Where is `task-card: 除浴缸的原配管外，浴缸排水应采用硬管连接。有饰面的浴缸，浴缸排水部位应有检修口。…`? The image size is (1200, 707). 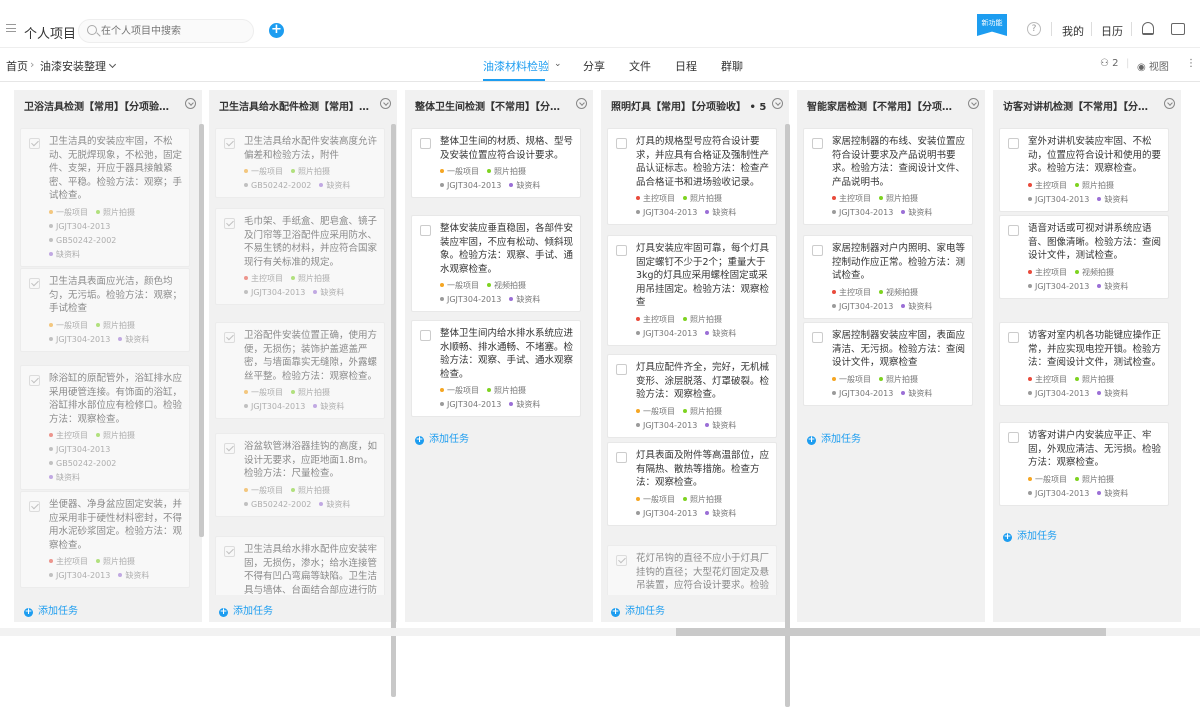 task-card: 除浴缸的原配管外，浴缸排水应采用硬管连接。有饰面的浴缸，浴缸排水部位应有检修口。… is located at coordinates (105, 427).